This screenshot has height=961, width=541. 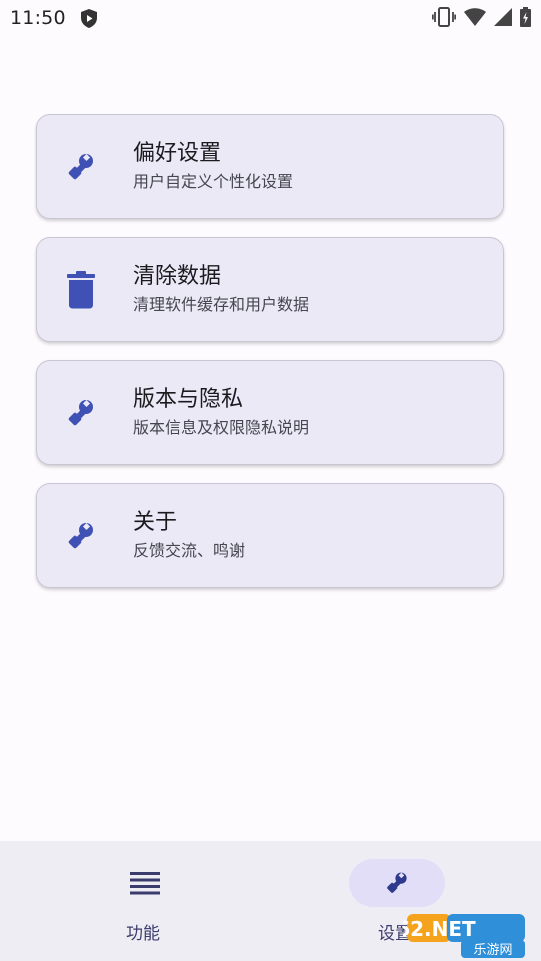 What do you see at coordinates (525, 19) in the screenshot?
I see `battery-icon` at bounding box center [525, 19].